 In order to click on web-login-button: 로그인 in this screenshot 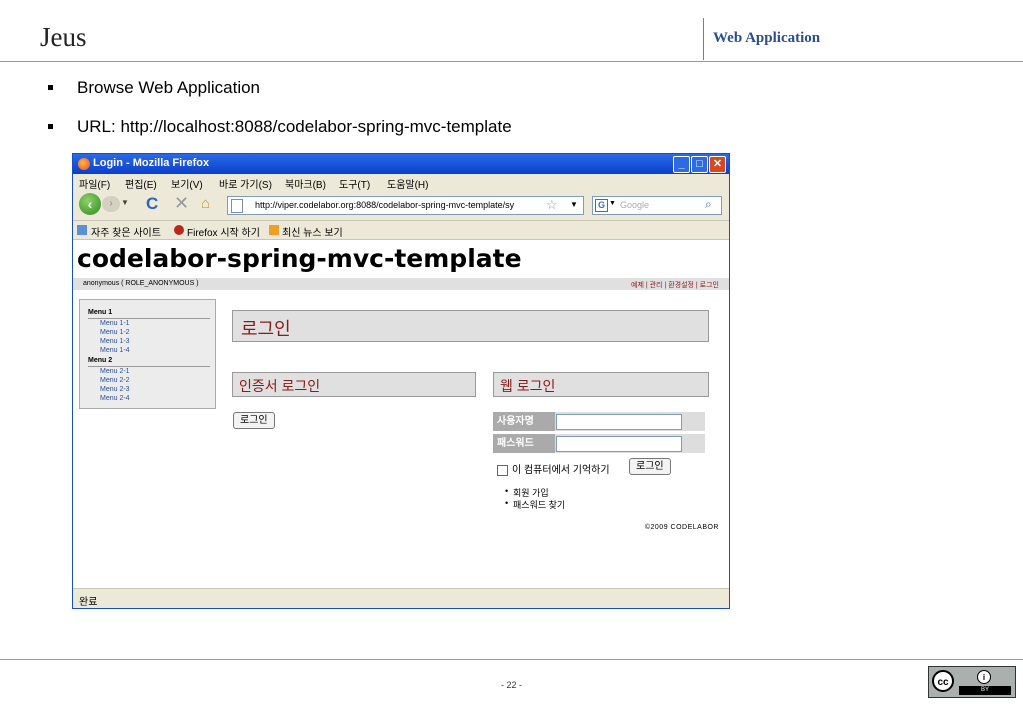, I will do `click(650, 466)`.